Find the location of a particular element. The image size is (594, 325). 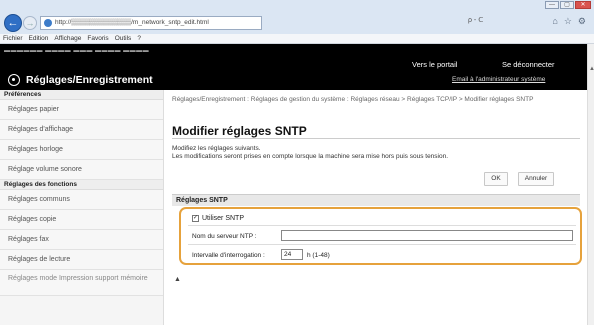

portal-link: Vers le portail is located at coordinates (434, 64).